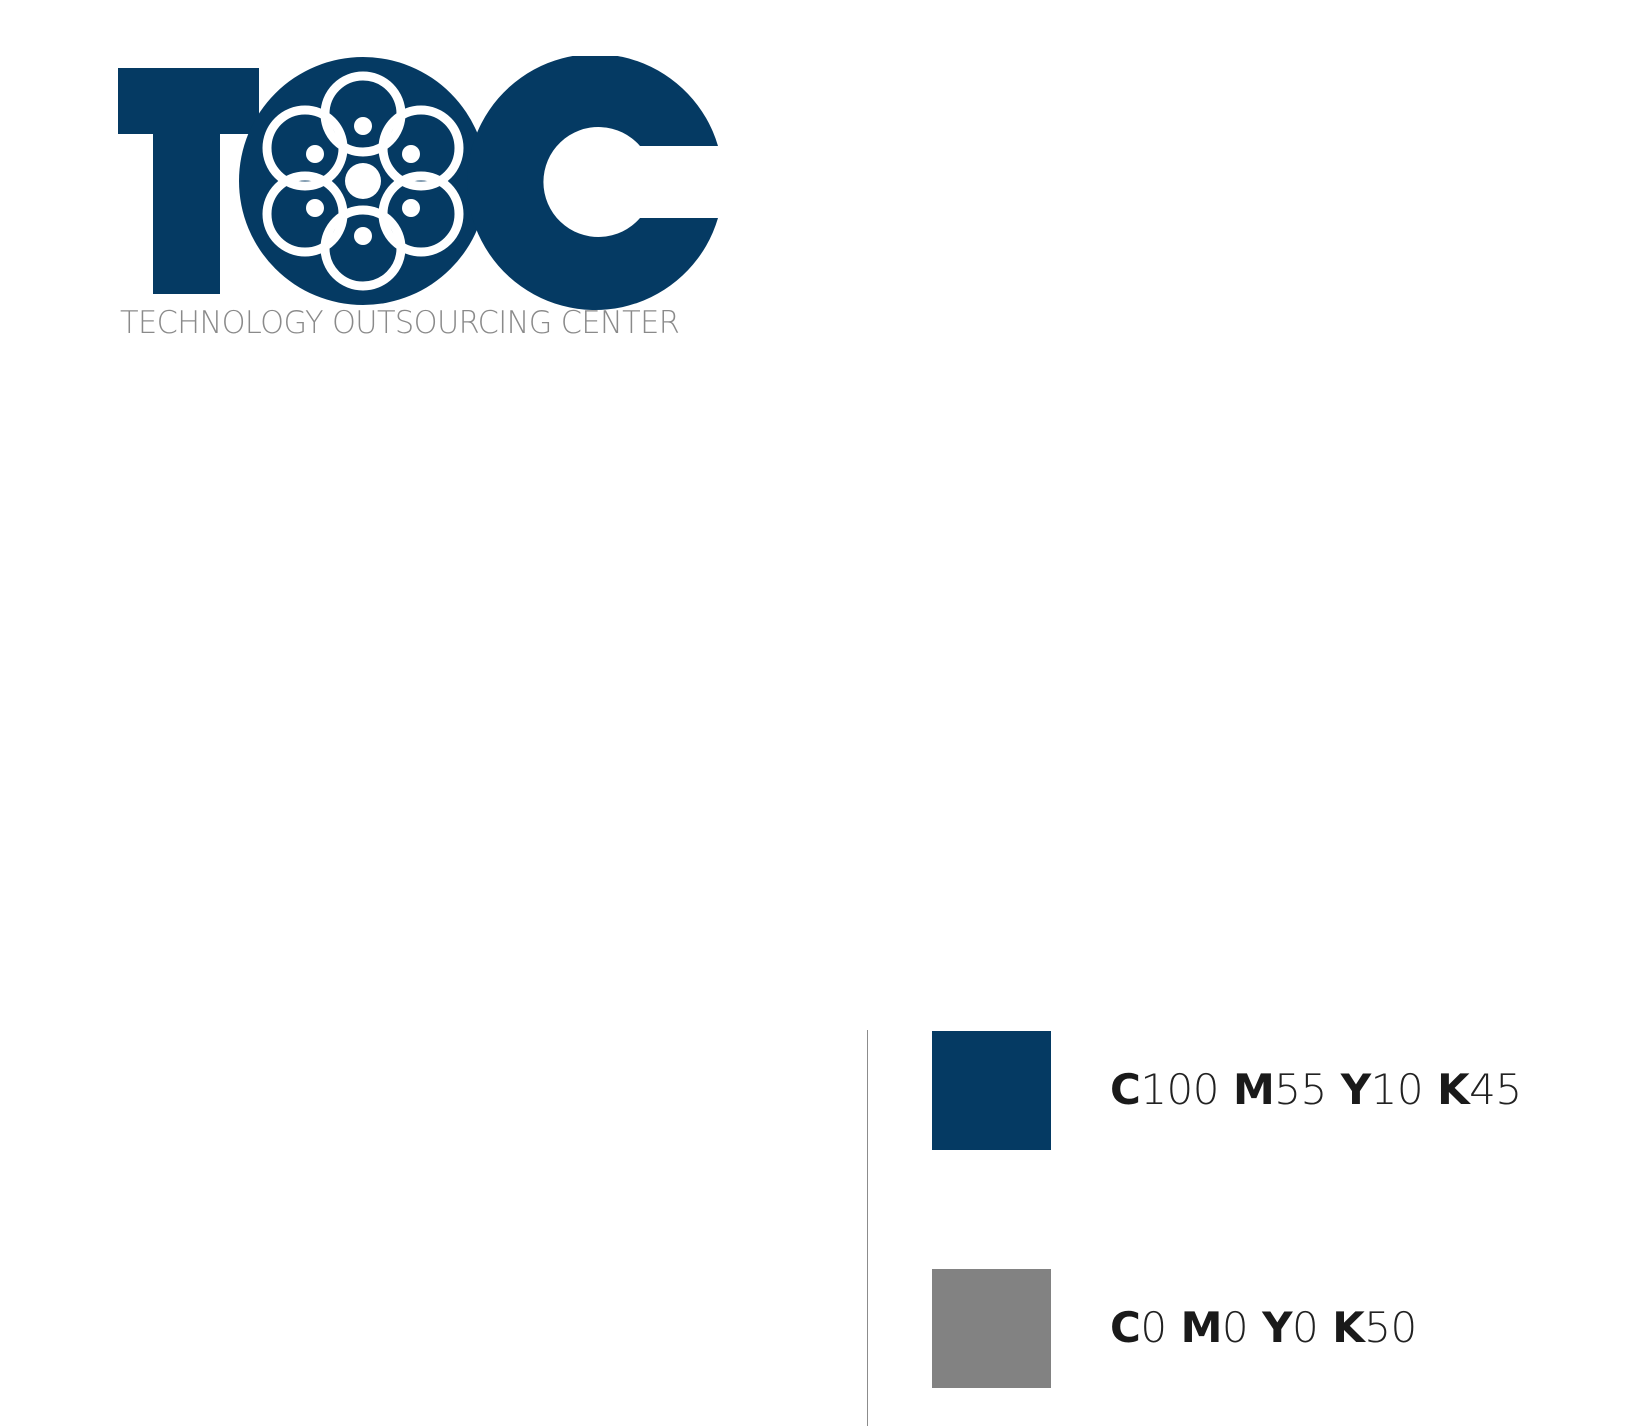 The image size is (1640, 1426). What do you see at coordinates (1397, 1089) in the screenshot?
I see `cmyk-y-value: 10` at bounding box center [1397, 1089].